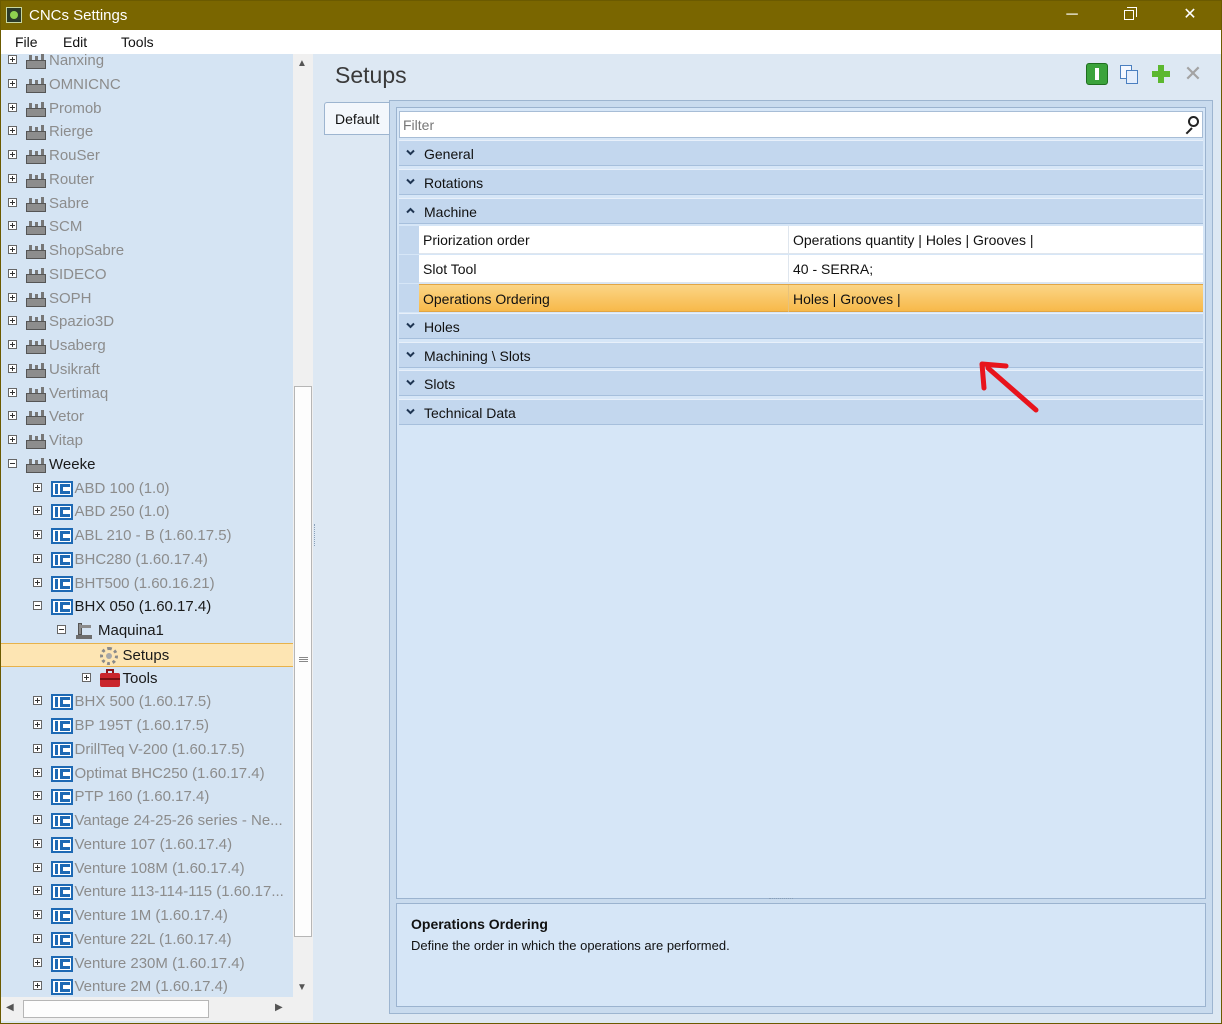  What do you see at coordinates (1190, 15) in the screenshot?
I see `close-button: ✕` at bounding box center [1190, 15].